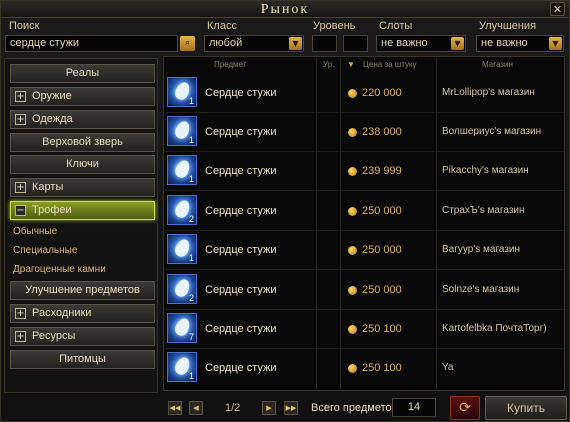  Describe the element at coordinates (226, 43) in the screenshot. I see `class-select-value: любой` at that location.